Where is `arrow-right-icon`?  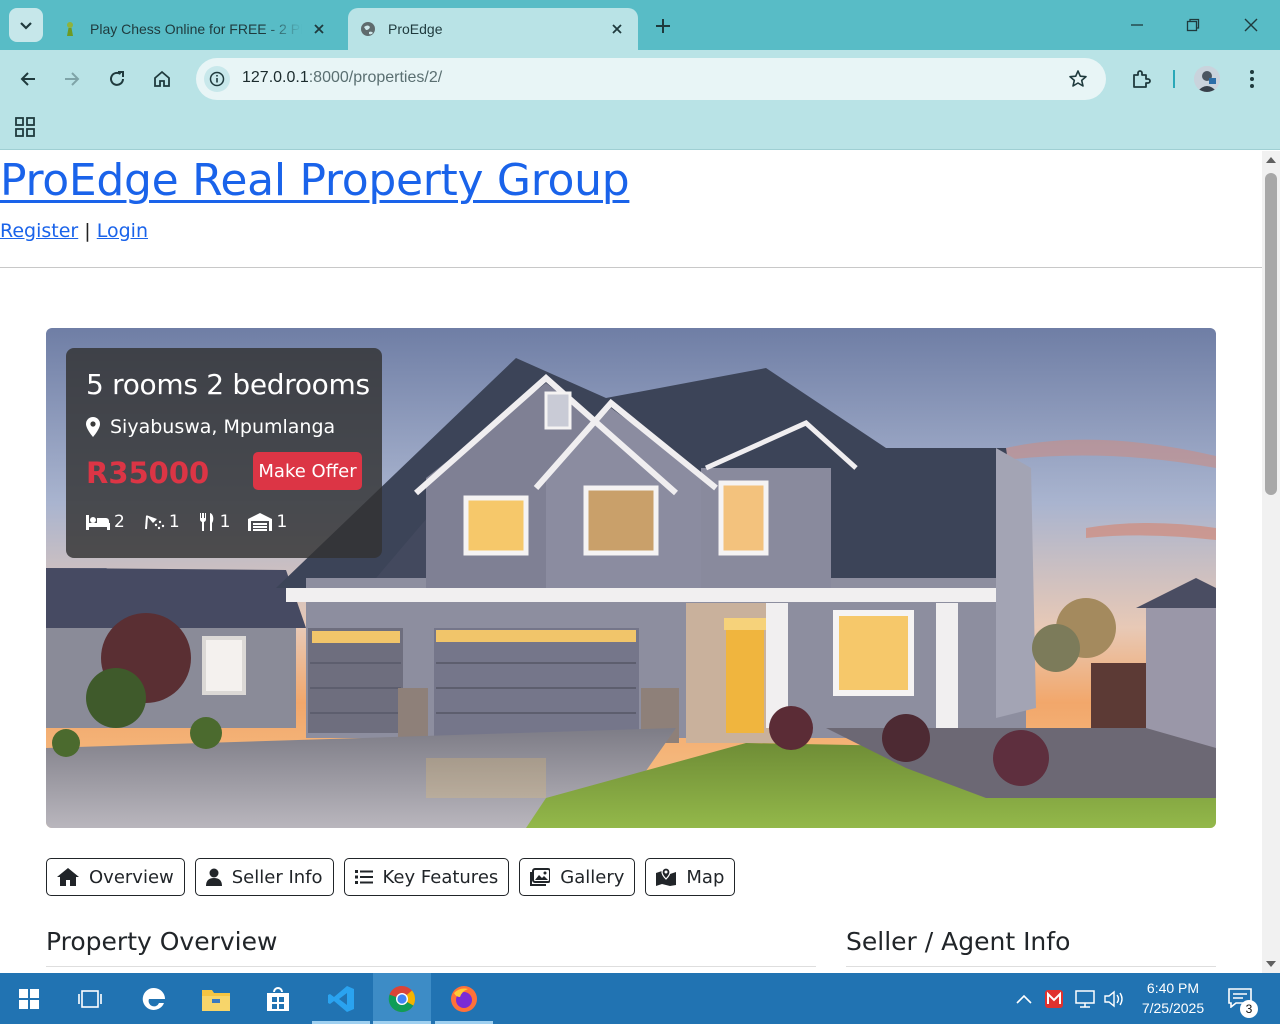
arrow-right-icon is located at coordinates (72, 79).